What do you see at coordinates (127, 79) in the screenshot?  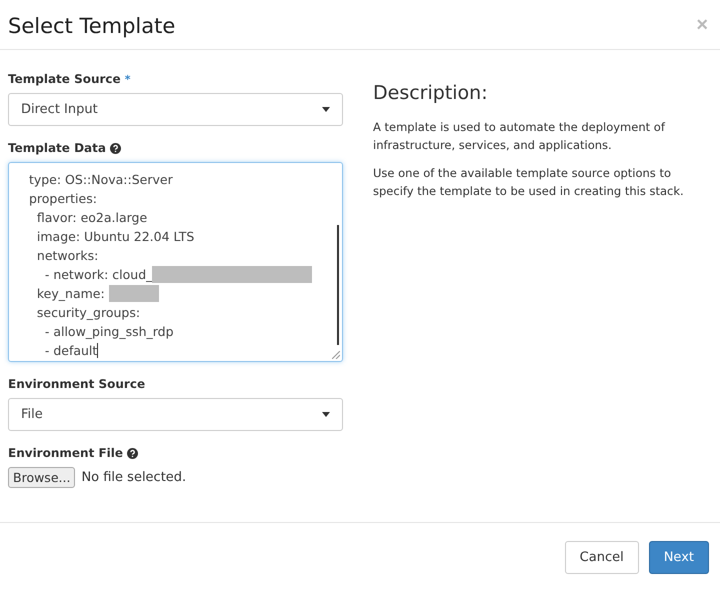 I see `required-mark: *` at bounding box center [127, 79].